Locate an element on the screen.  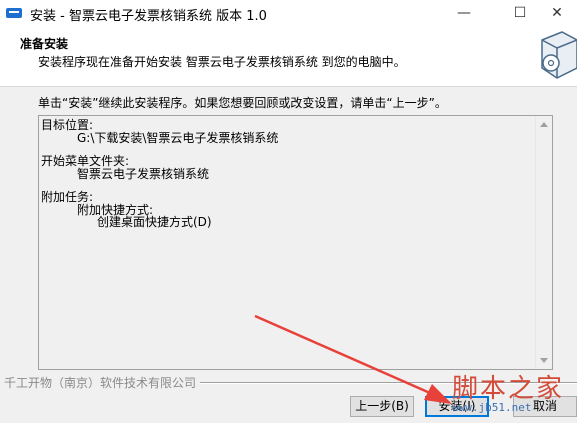
memo-line: G:\下载安装\智票云电子发票核销系统 is located at coordinates (178, 138).